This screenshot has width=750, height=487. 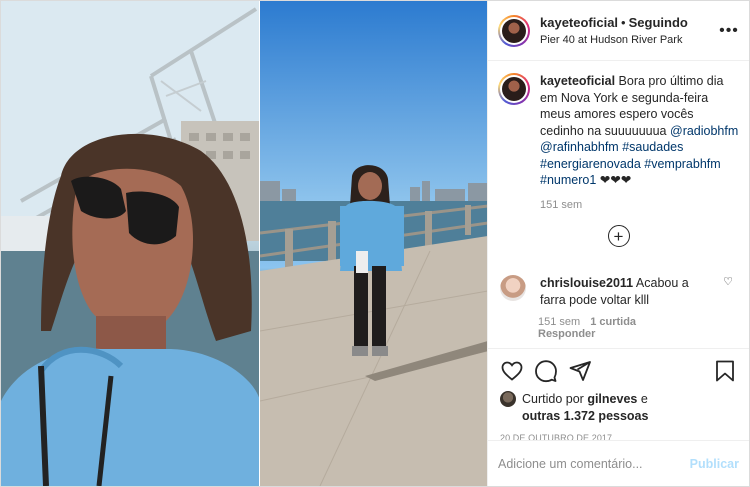 I want to click on bookmark-icon, so click(x=725, y=371).